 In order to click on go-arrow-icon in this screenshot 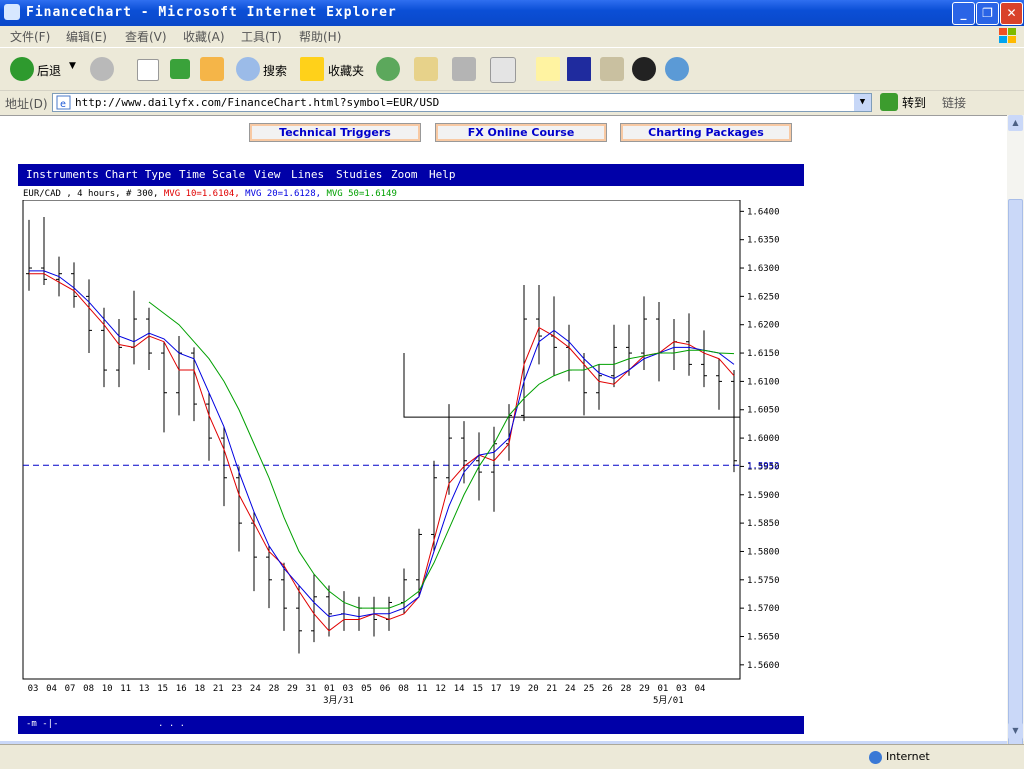, I will do `click(889, 102)`.